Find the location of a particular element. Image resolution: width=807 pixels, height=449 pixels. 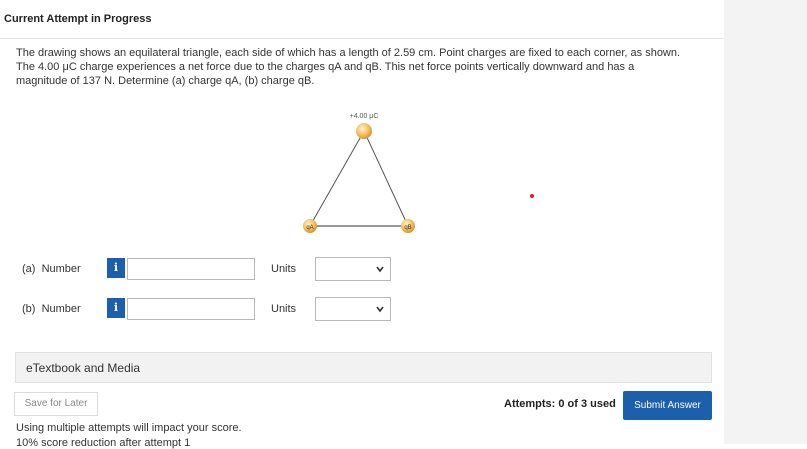

charge-a-label: qA is located at coordinates (309, 228).